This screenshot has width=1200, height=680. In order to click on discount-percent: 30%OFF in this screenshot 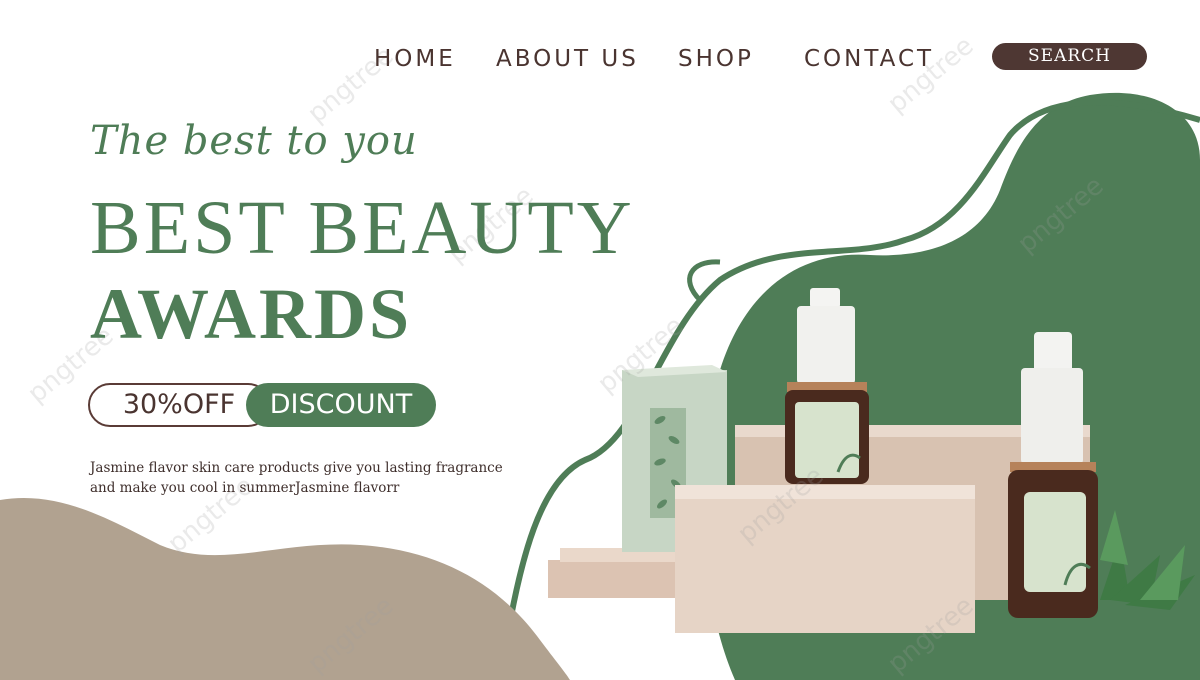, I will do `click(179, 405)`.